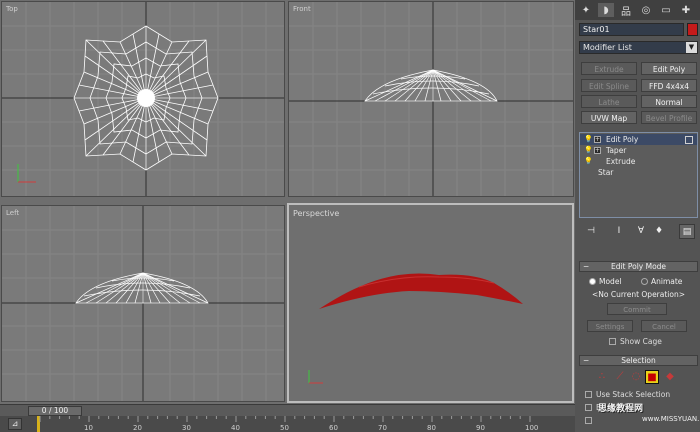  What do you see at coordinates (652, 377) in the screenshot?
I see `polygon-icon: ■` at bounding box center [652, 377].